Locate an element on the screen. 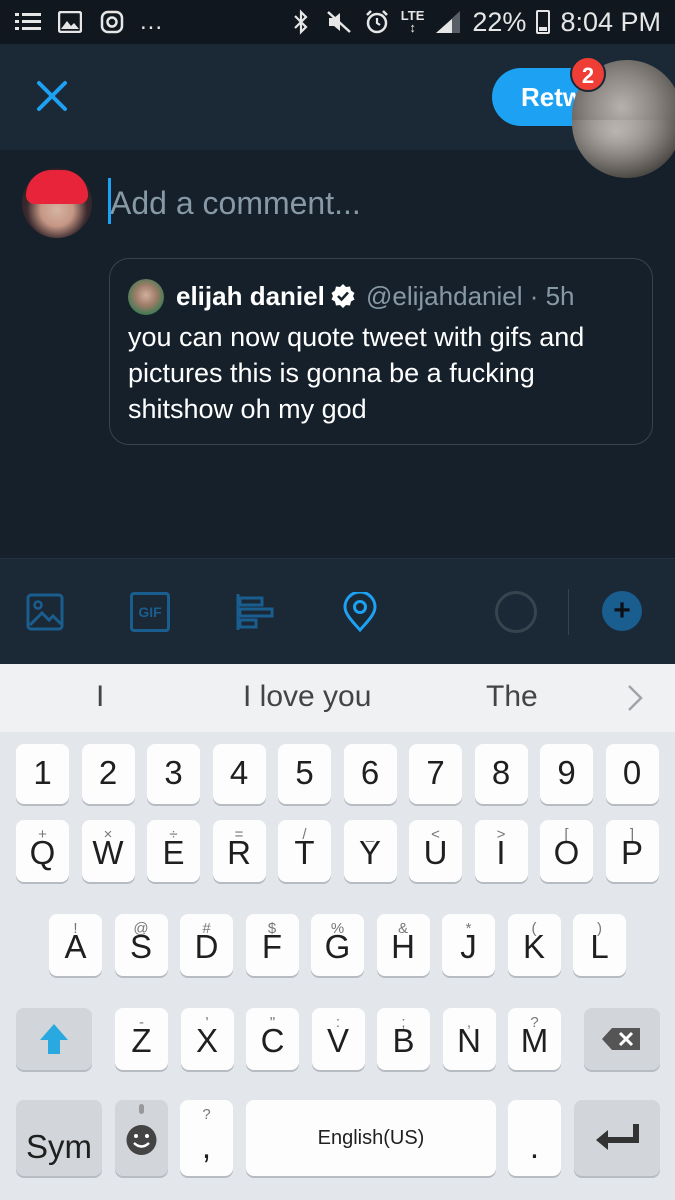  key-label: 5 is located at coordinates (304, 772).